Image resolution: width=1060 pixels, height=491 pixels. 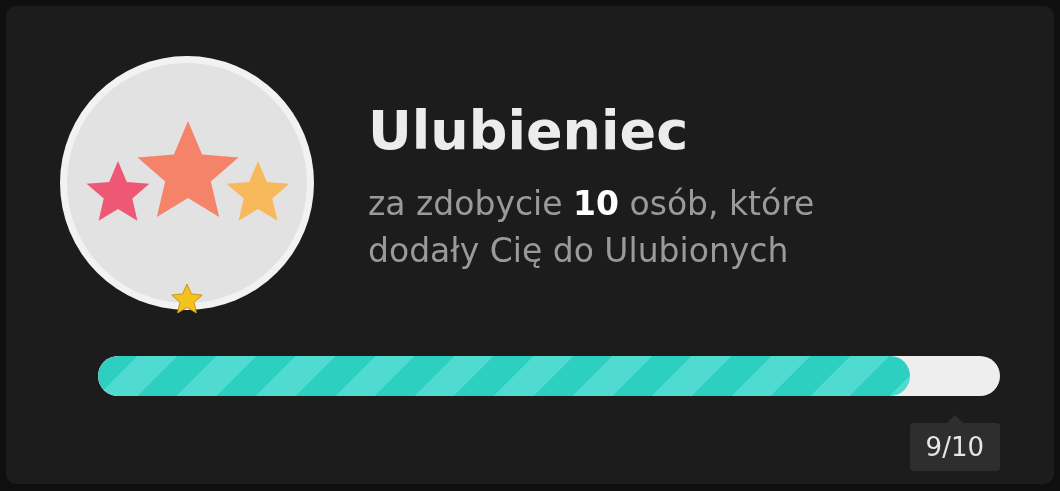 What do you see at coordinates (954, 447) in the screenshot?
I see `progress-tooltip: 9/10` at bounding box center [954, 447].